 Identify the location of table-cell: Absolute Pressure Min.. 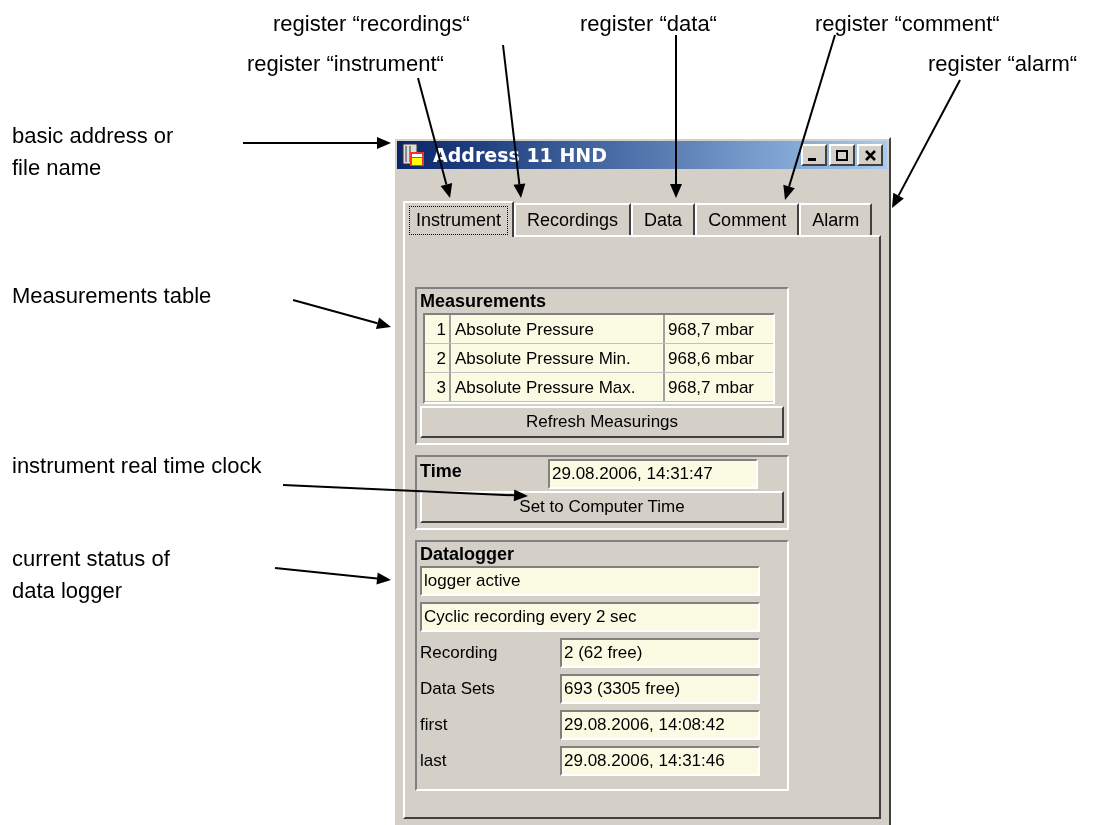
(558, 358).